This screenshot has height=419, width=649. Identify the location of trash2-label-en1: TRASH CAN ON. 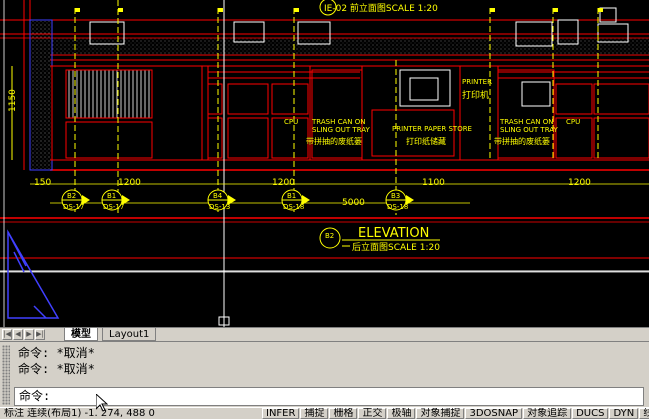
(526, 122).